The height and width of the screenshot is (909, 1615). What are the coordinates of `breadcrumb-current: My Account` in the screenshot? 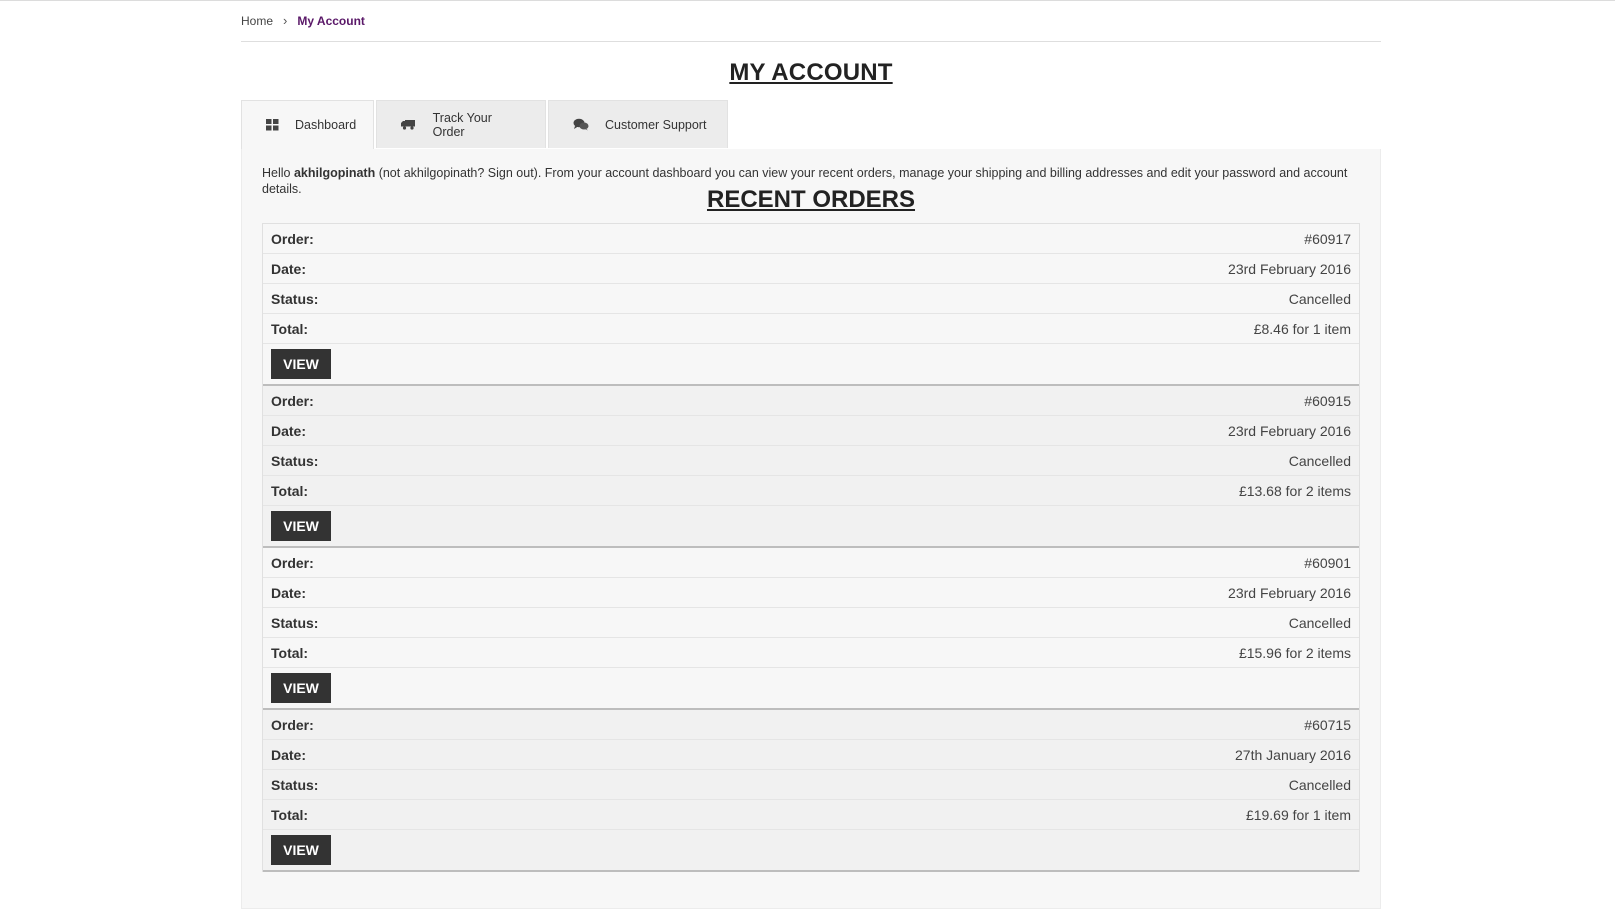 It's located at (331, 20).